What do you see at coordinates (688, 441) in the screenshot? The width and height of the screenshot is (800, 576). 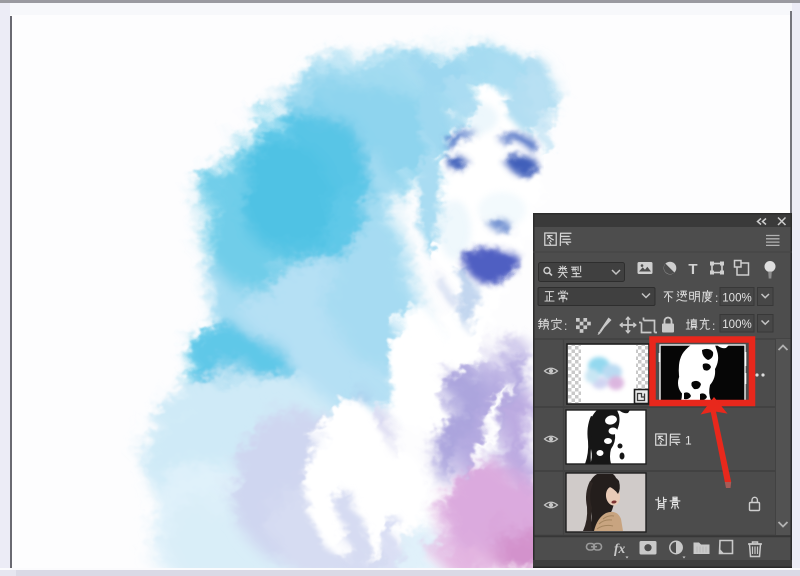 I see `svg-text: 1` at bounding box center [688, 441].